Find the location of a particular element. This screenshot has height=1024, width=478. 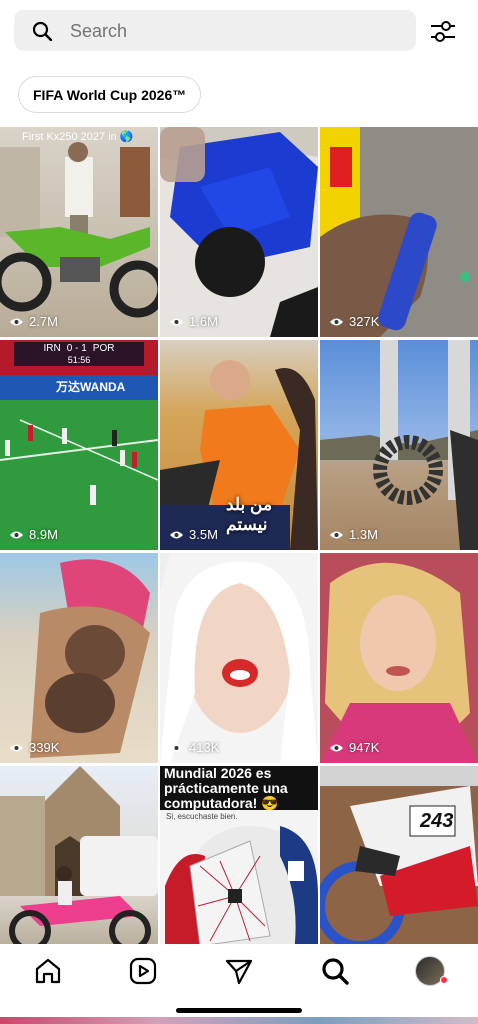

race-bike-image is located at coordinates (399, 855).